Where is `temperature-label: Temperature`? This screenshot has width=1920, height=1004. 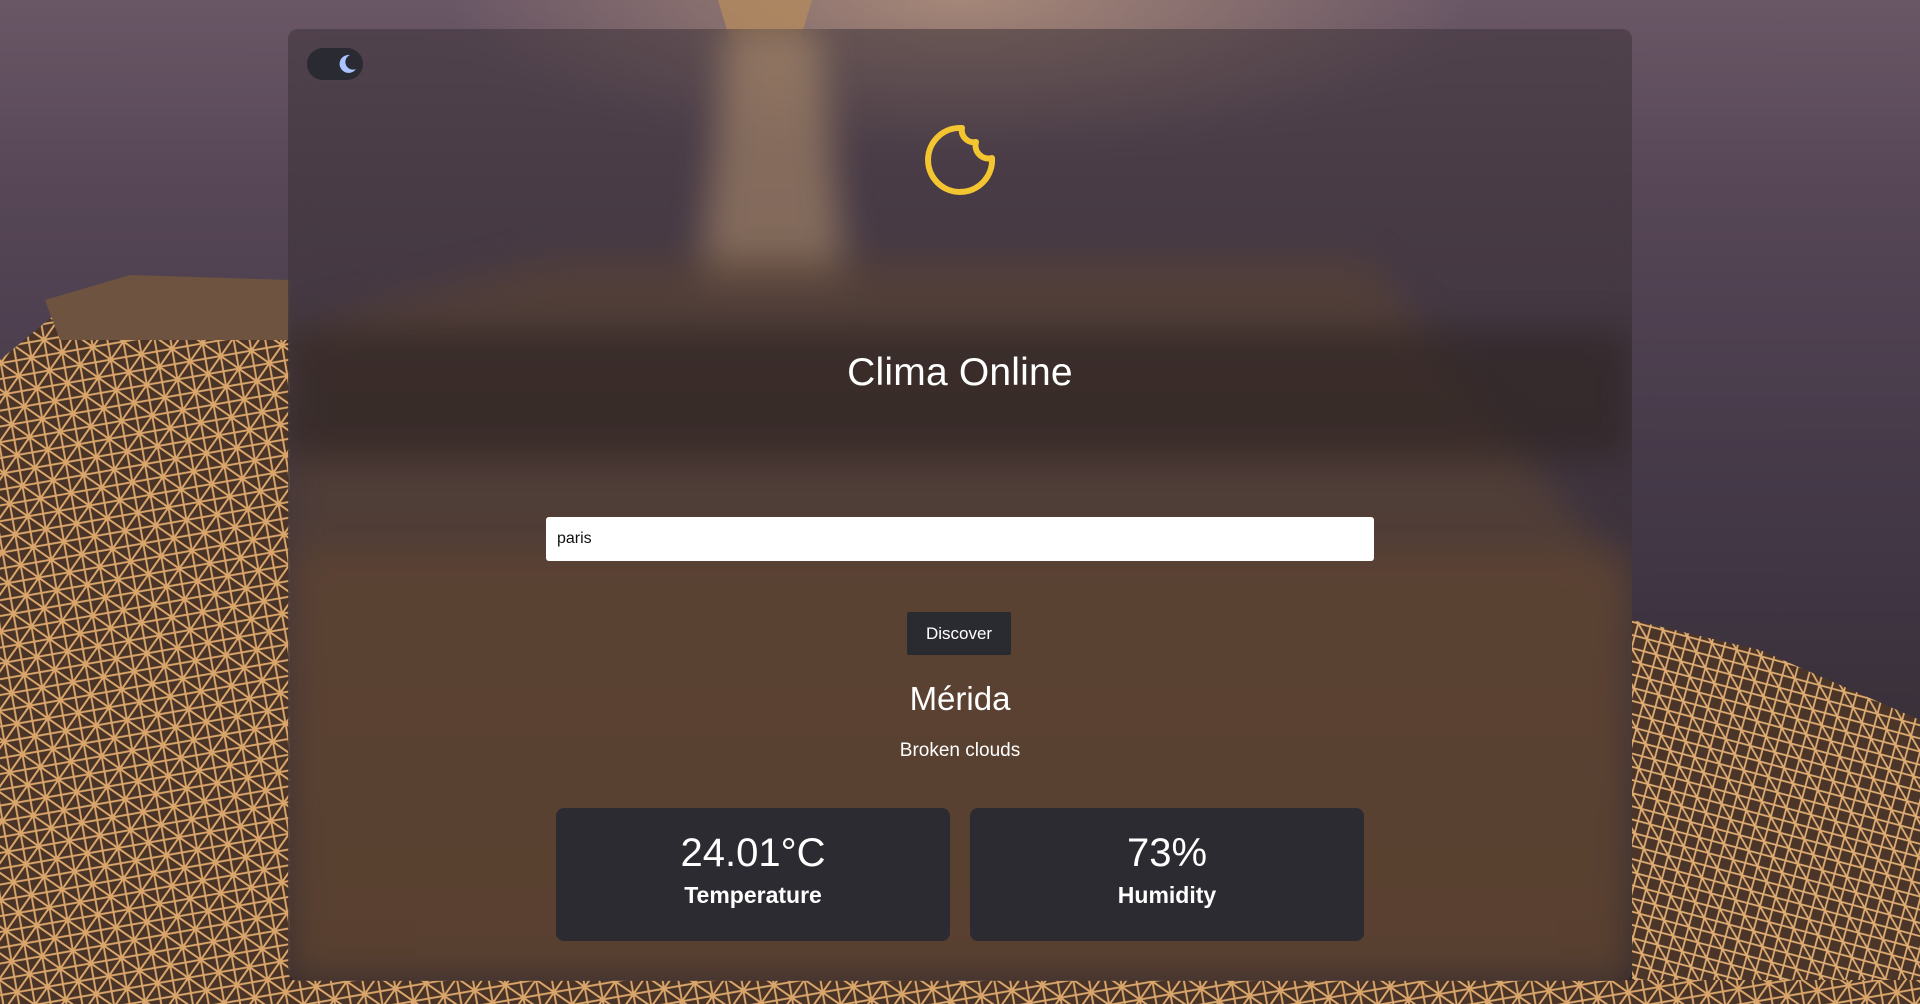 temperature-label: Temperature is located at coordinates (753, 895).